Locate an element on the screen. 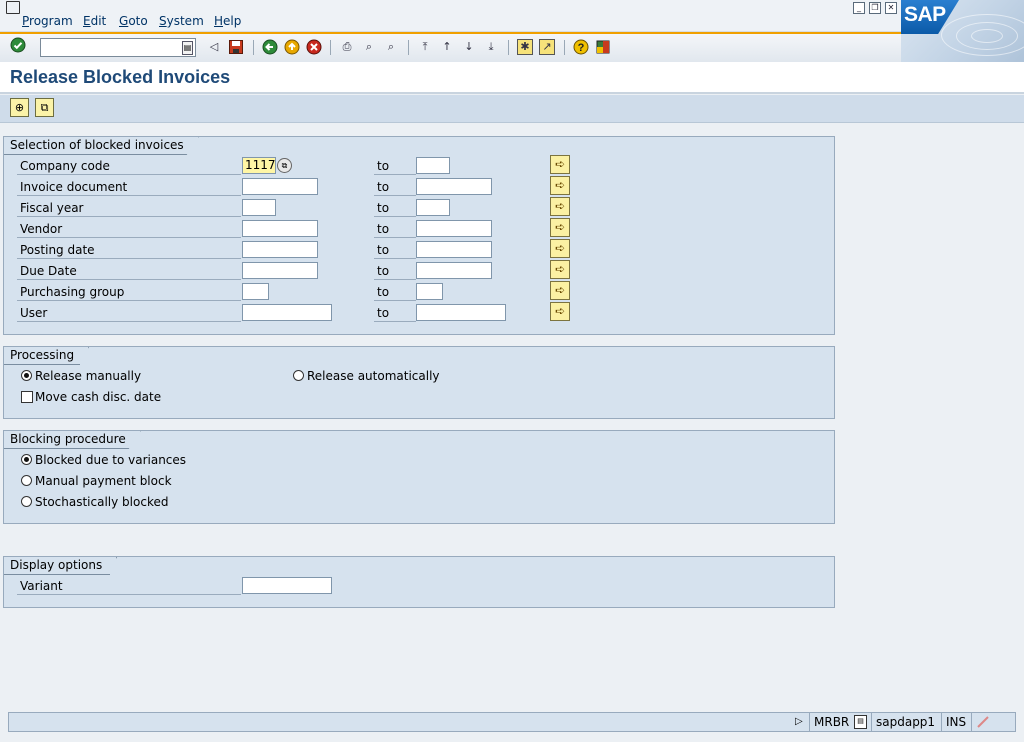 The image size is (1024, 742). transaction-cell: MRBR ▤ is located at coordinates (840, 722).